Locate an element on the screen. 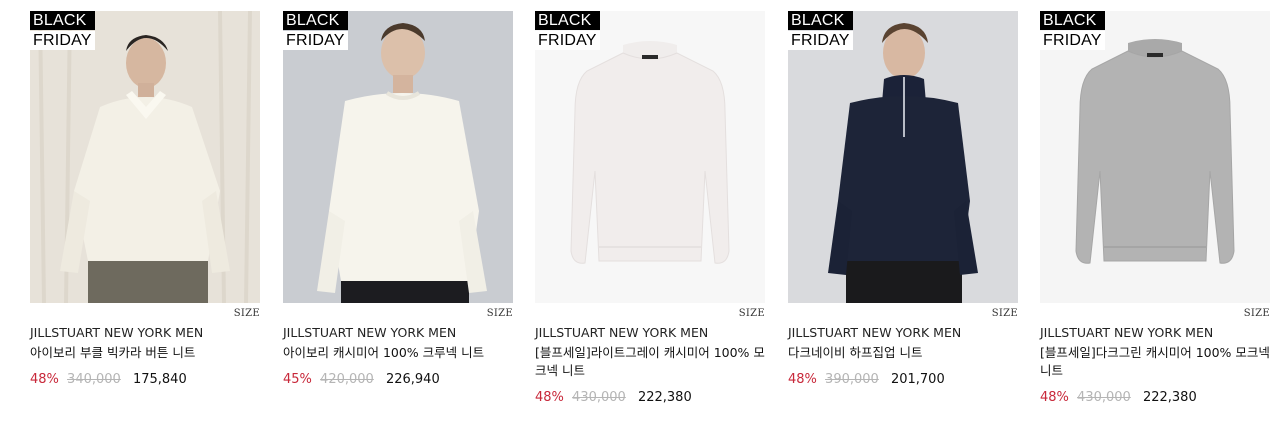  flatlay-grey-mockneck is located at coordinates (1155, 157).